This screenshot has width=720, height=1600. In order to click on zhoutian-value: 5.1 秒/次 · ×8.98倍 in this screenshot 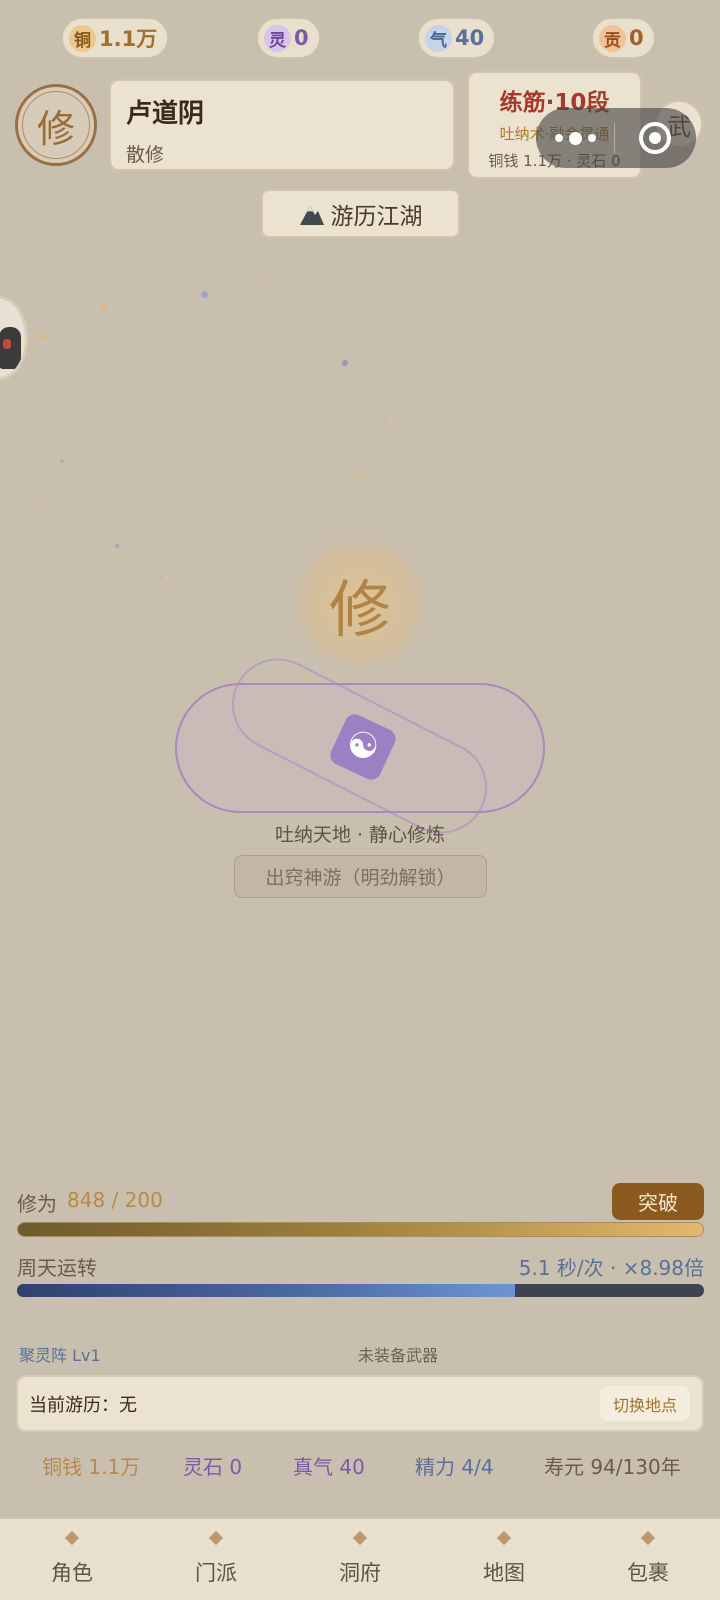, I will do `click(611, 1268)`.